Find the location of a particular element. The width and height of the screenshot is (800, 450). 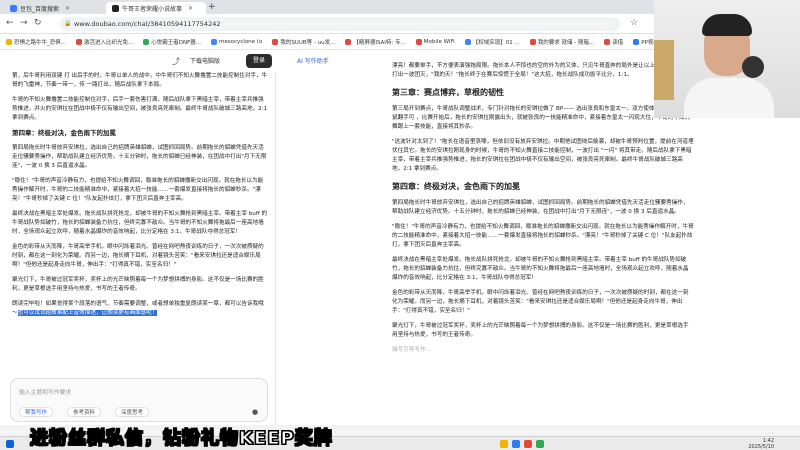

doubao-tab-icon is located at coordinates (115, 8).